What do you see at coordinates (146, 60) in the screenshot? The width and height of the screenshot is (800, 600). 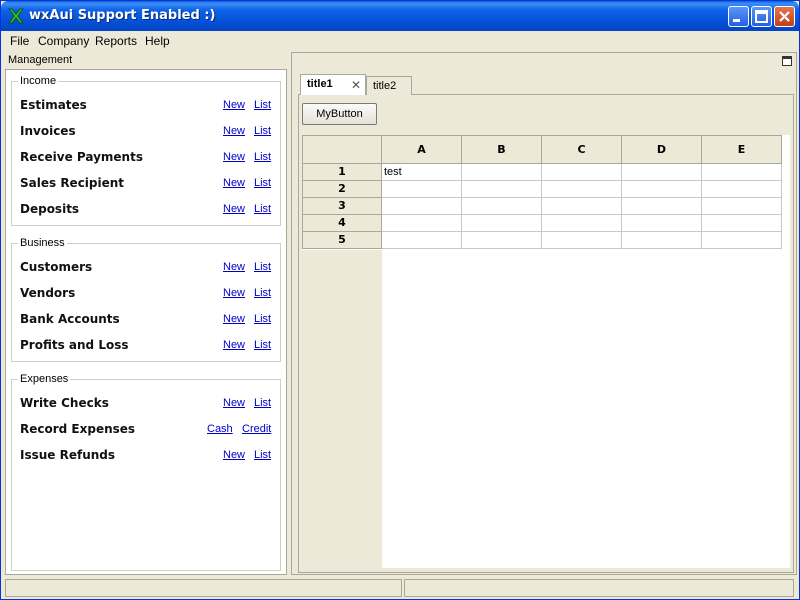 I see `management-pane-caption: Management` at bounding box center [146, 60].